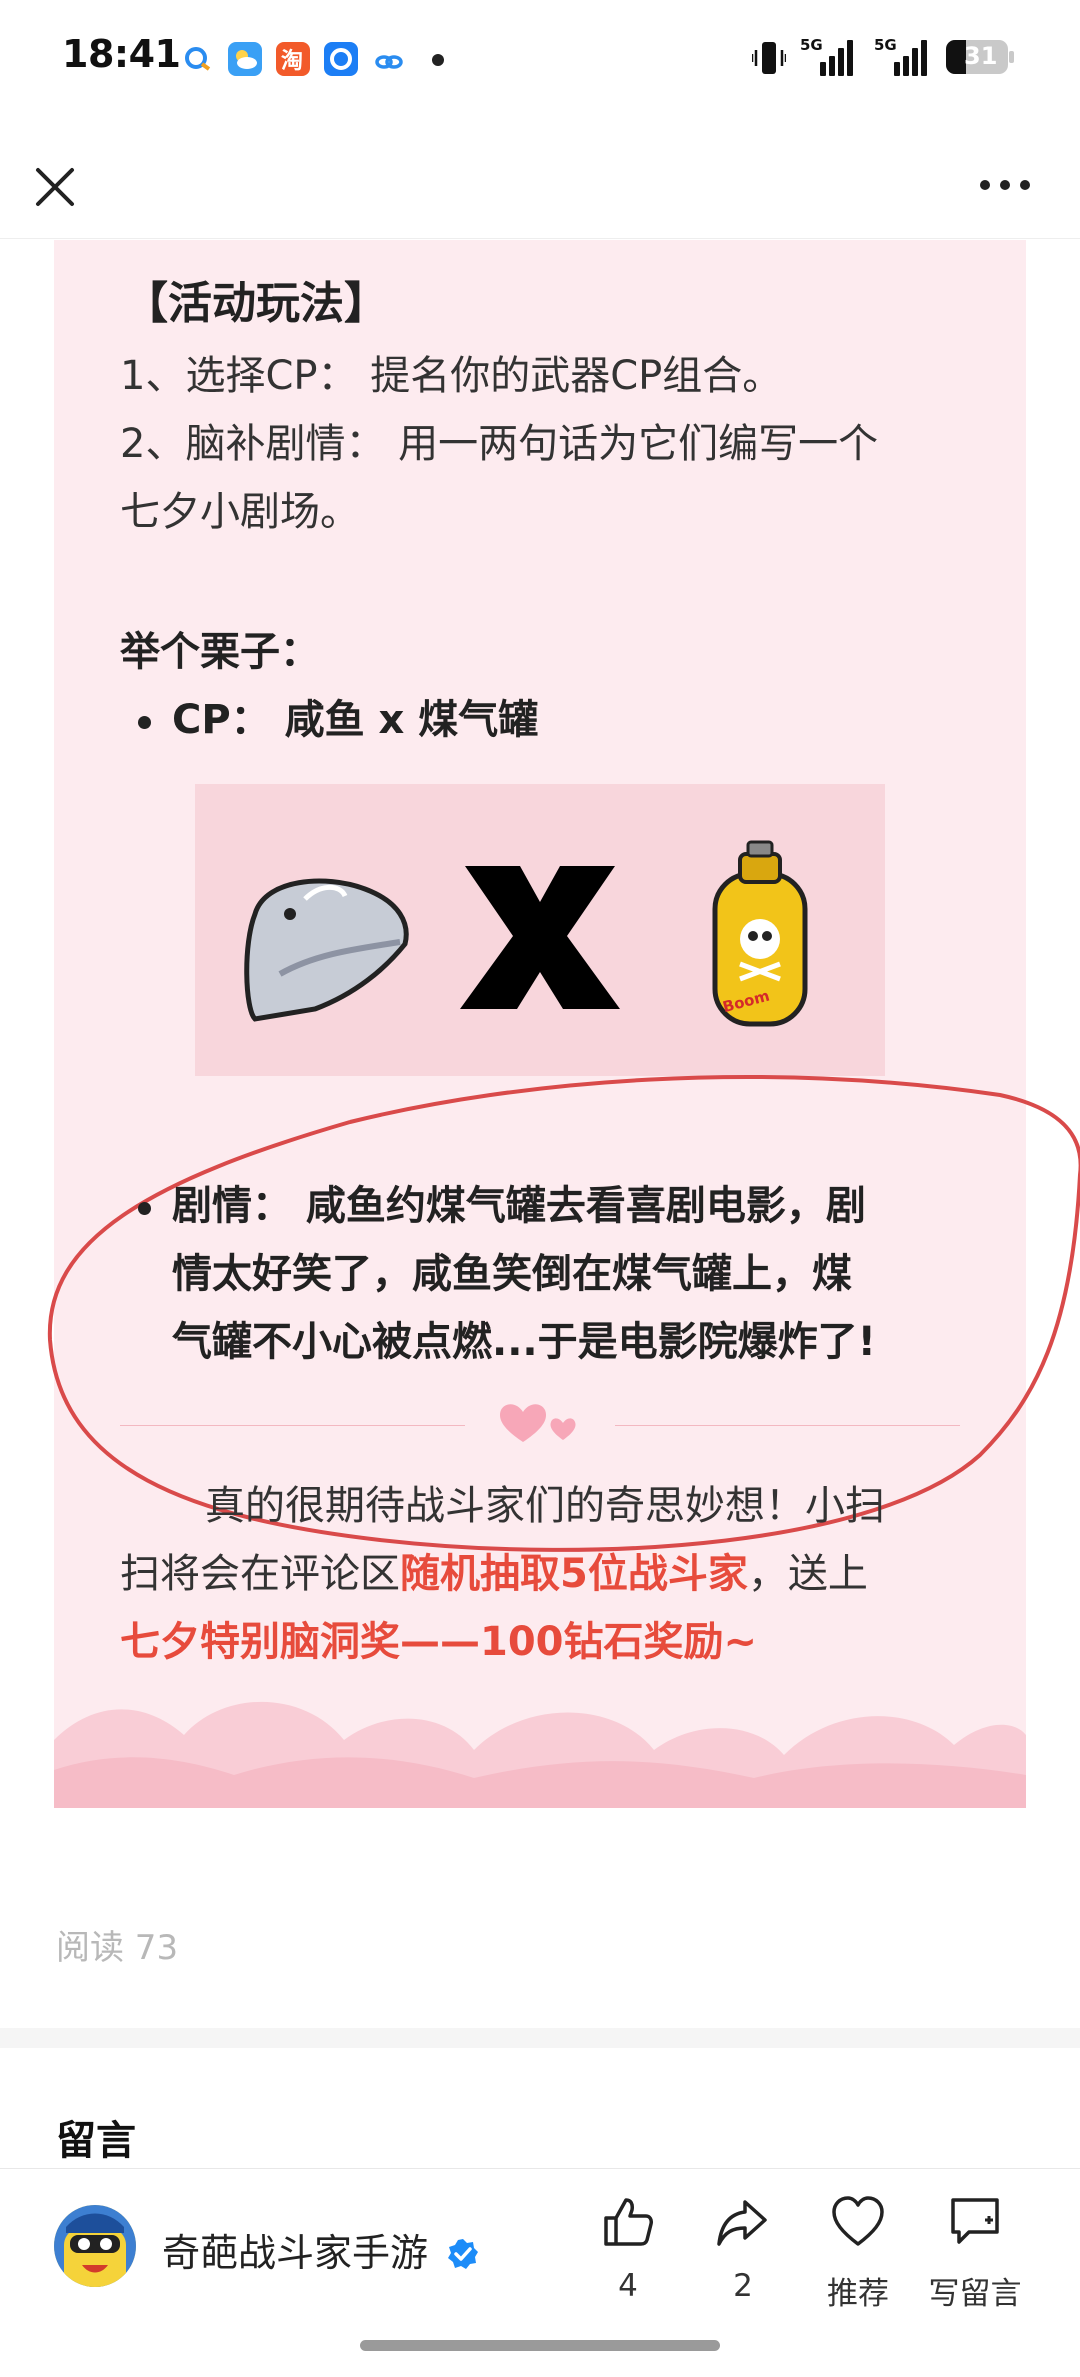  I want to click on verified-icon, so click(463, 2254).